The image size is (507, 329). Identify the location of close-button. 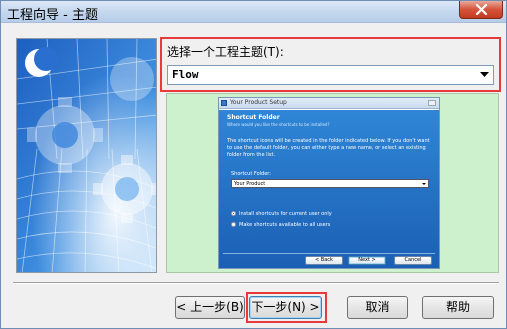
(481, 10).